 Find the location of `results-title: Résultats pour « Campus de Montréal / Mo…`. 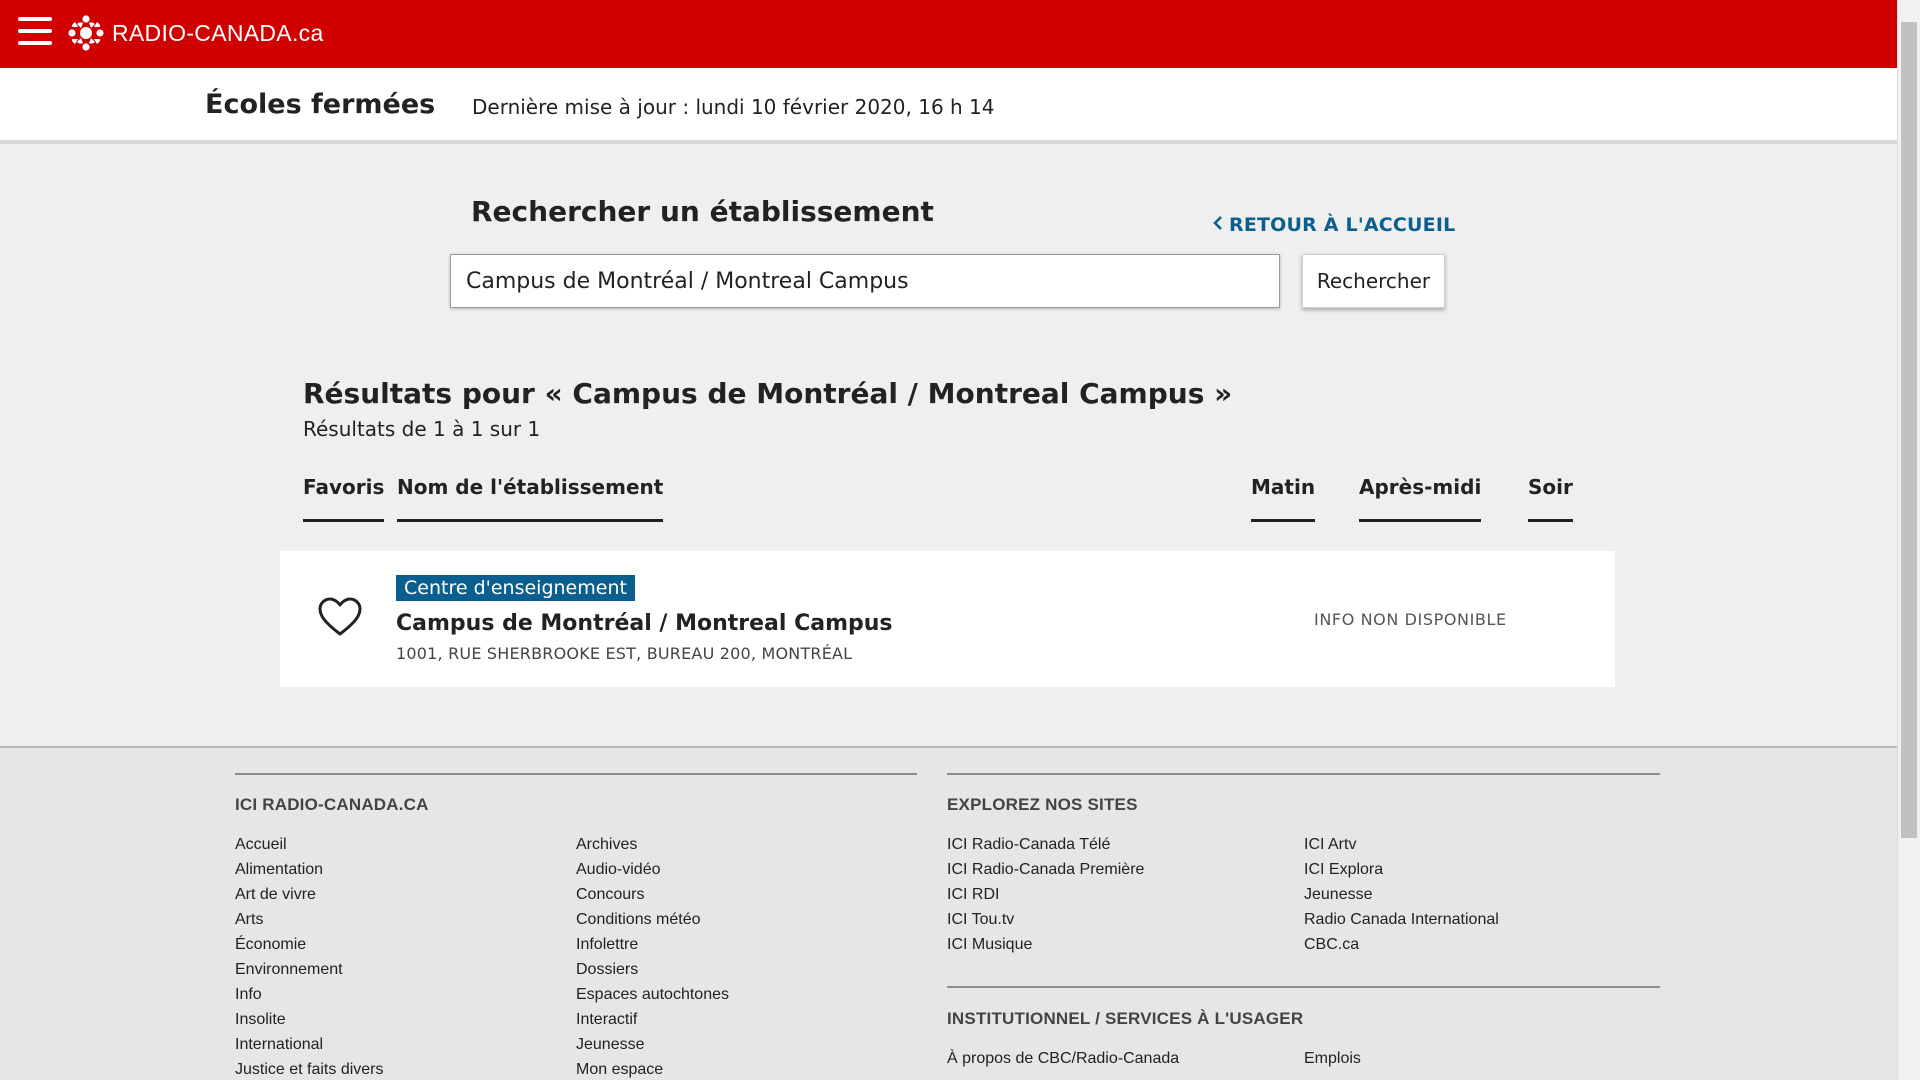

results-title: Résultats pour « Campus de Montréal / Mo… is located at coordinates (768, 393).